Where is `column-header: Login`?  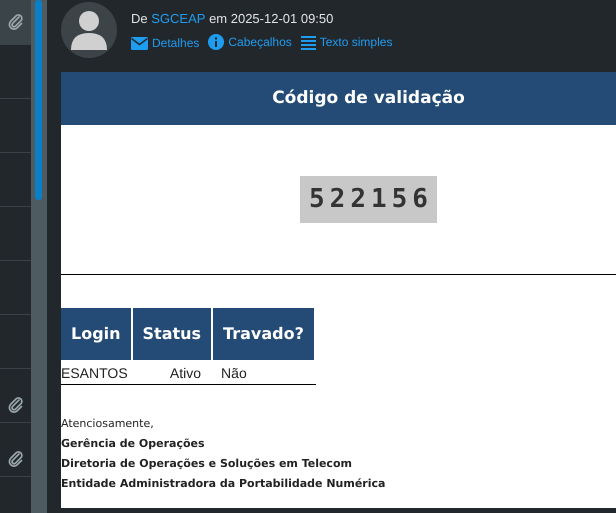
column-header: Login is located at coordinates (96, 334).